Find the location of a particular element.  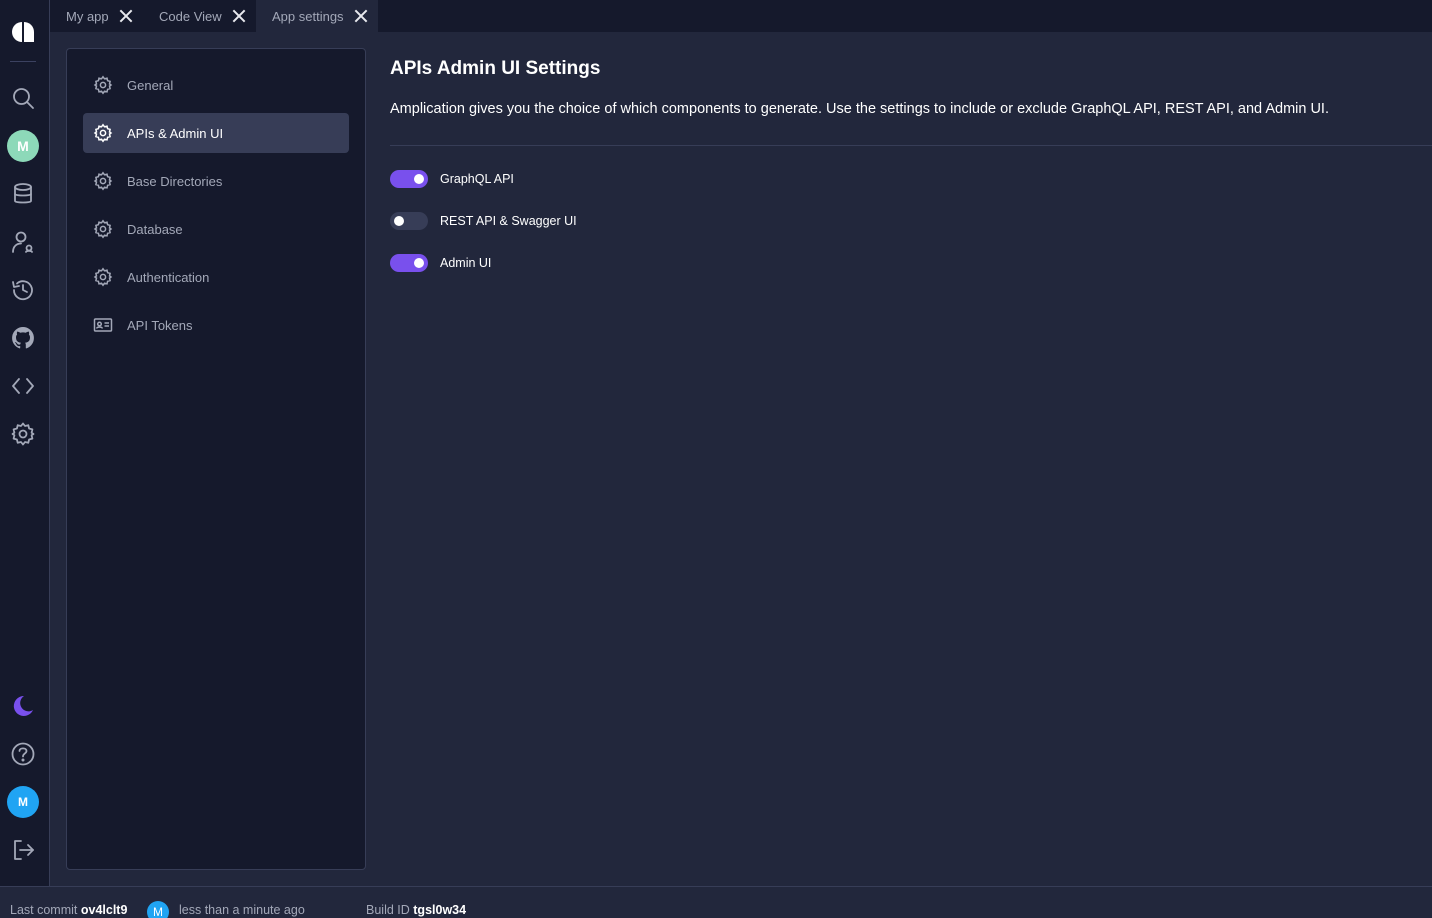

code-icon is located at coordinates (23, 386).